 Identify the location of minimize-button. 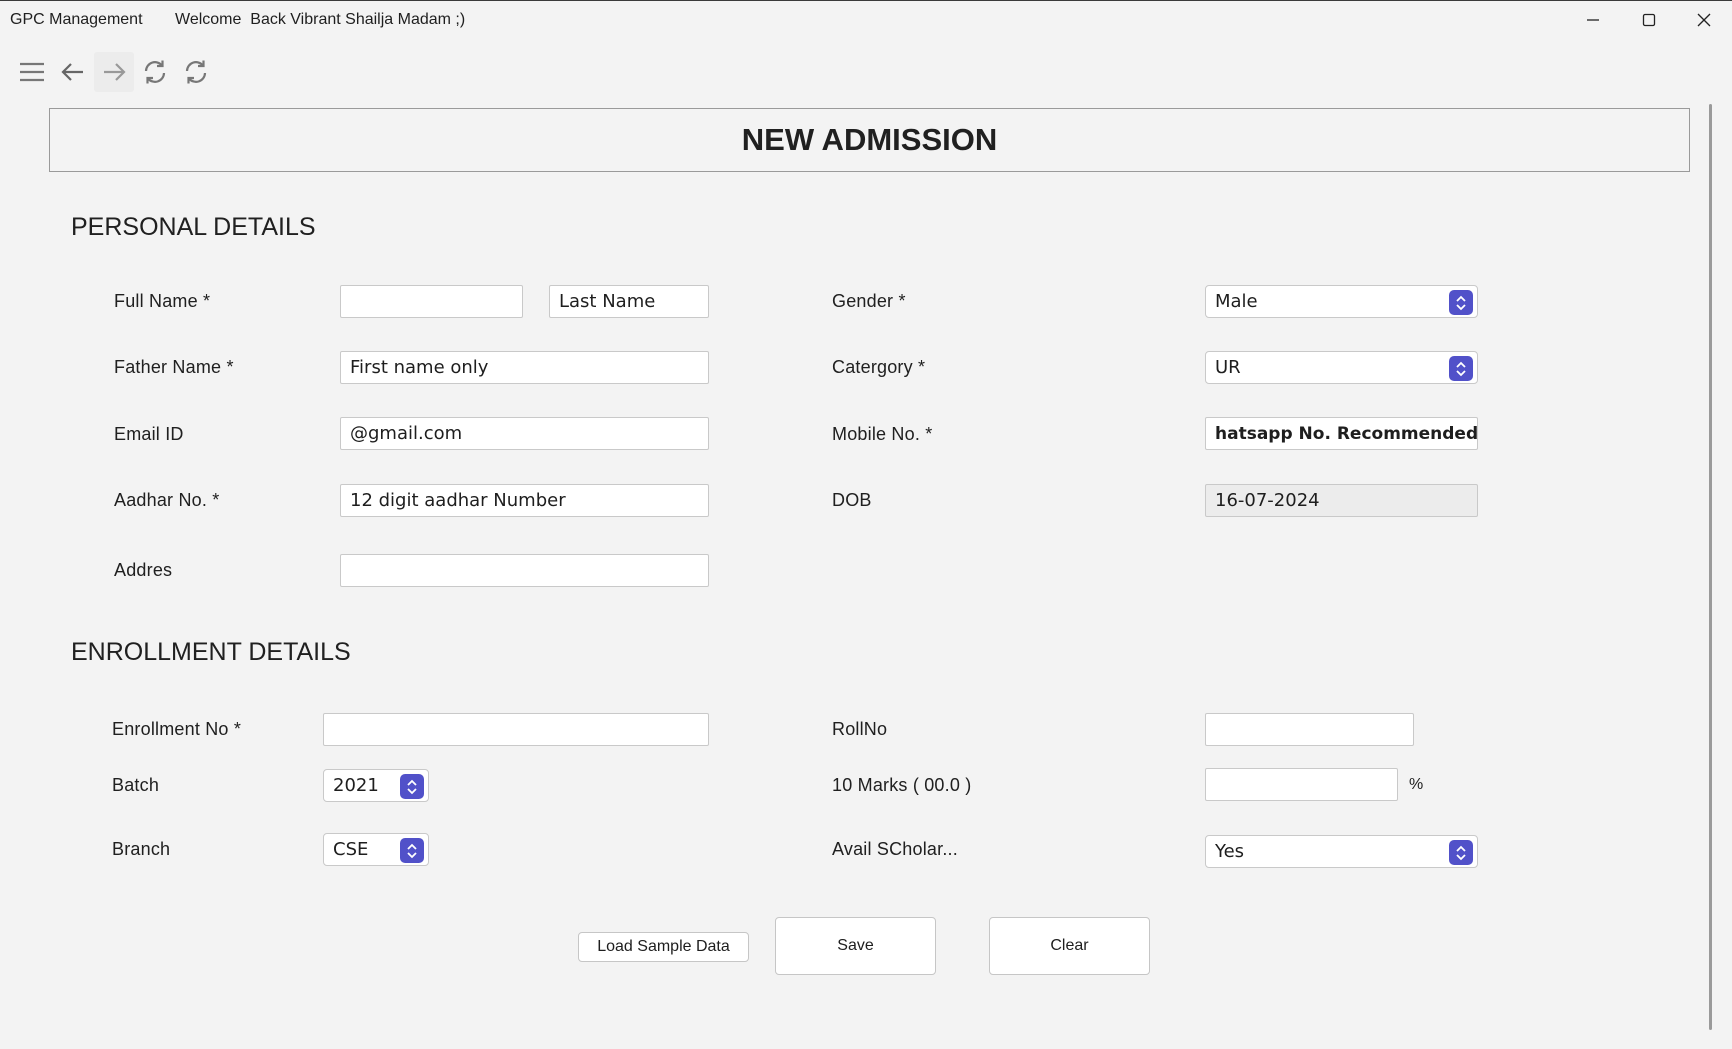
(1593, 20).